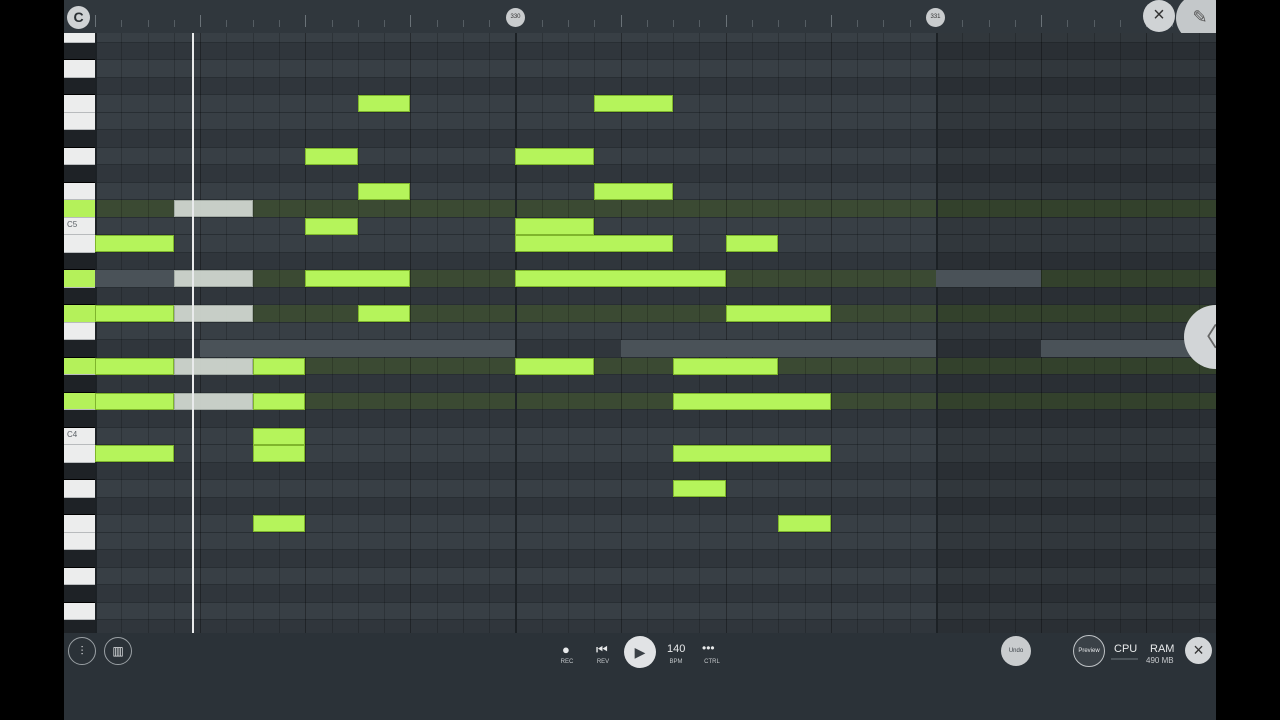 This screenshot has height=720, width=1280. Describe the element at coordinates (1159, 16) in the screenshot. I see `close-icon: ×` at that location.